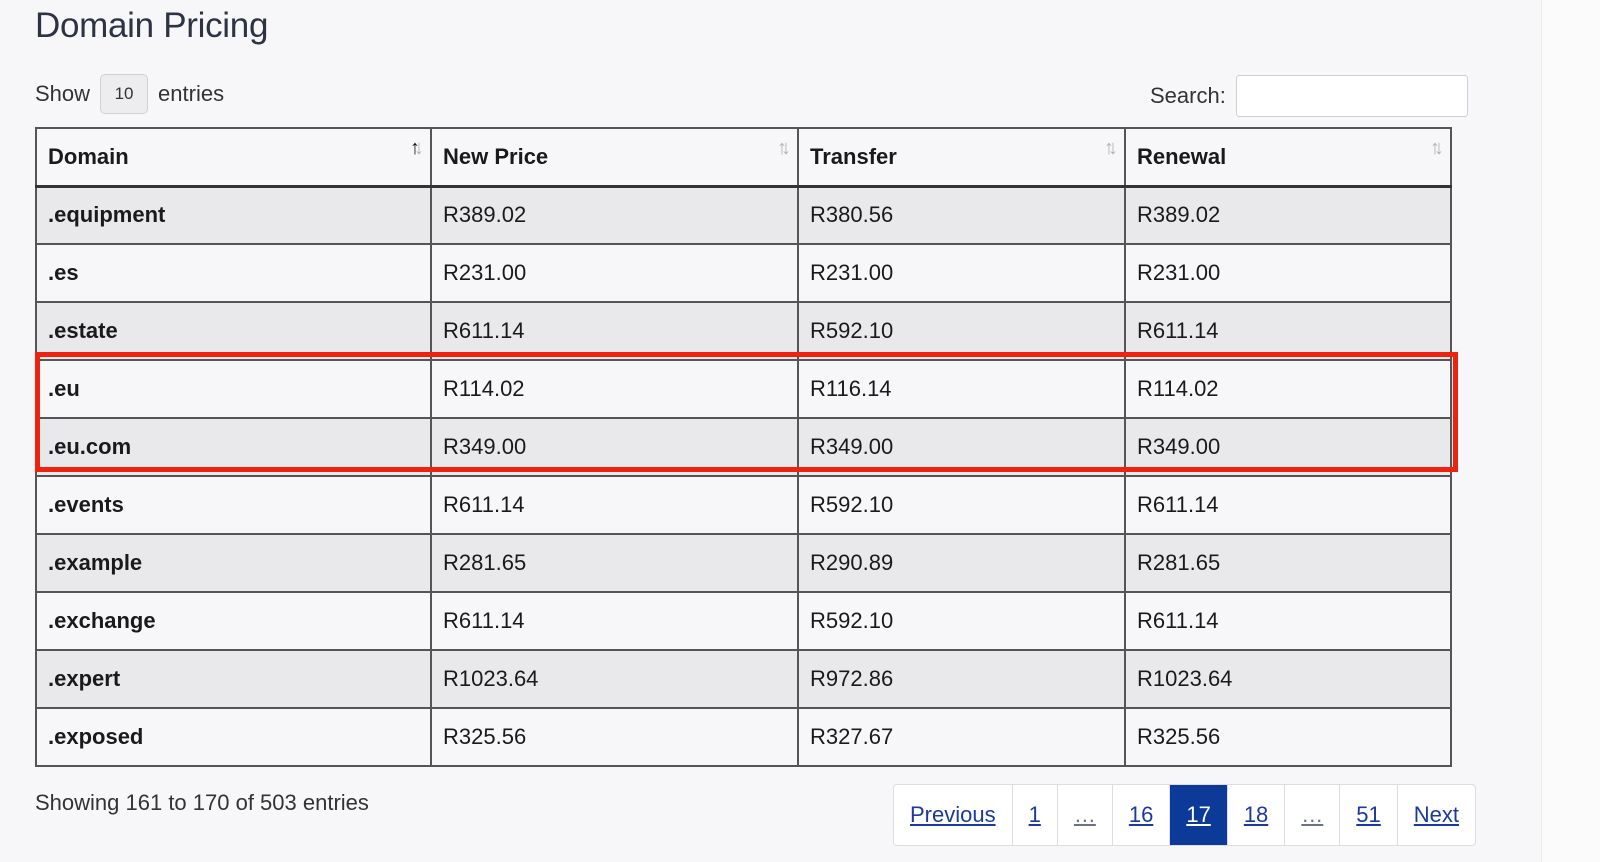 Image resolution: width=1600 pixels, height=862 pixels. What do you see at coordinates (63, 93) in the screenshot?
I see `show-label: Show` at bounding box center [63, 93].